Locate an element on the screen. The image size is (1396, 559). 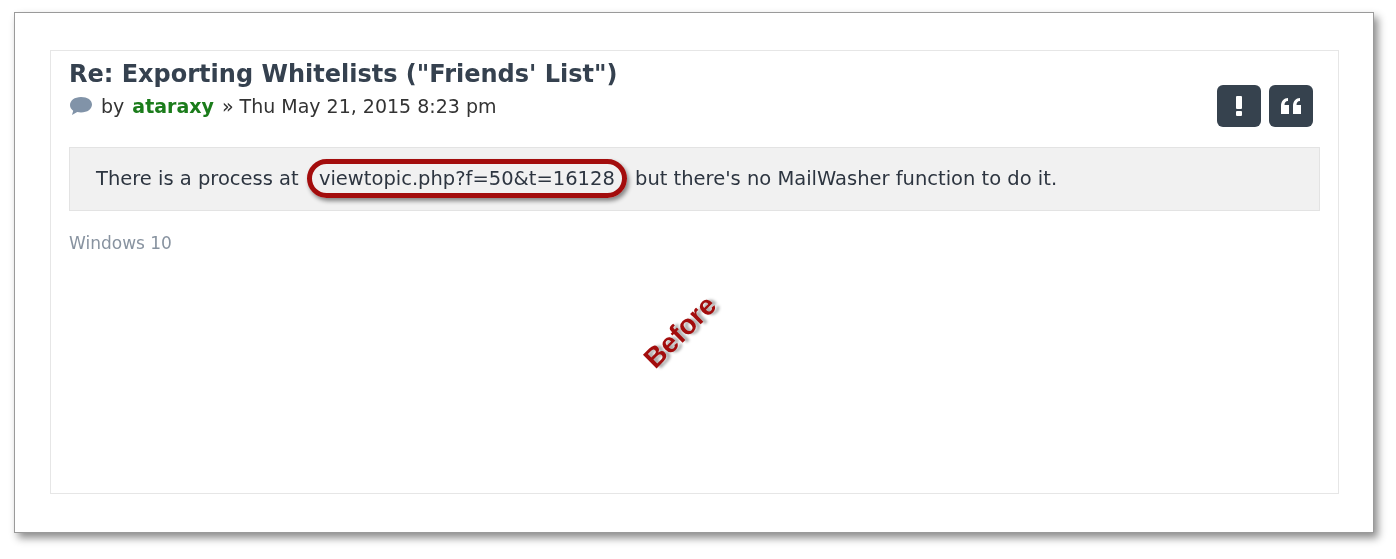
speech-bubble-icon is located at coordinates (81, 106).